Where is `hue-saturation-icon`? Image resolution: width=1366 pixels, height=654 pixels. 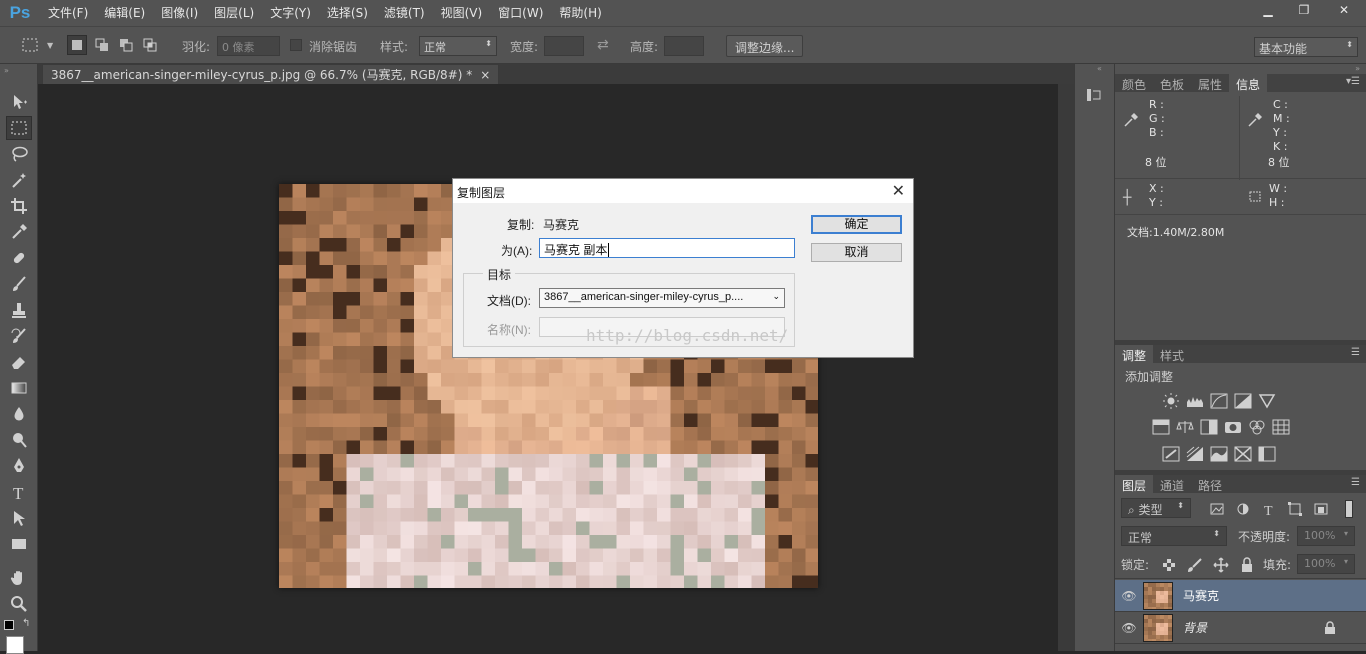
hue-saturation-icon is located at coordinates (1161, 427).